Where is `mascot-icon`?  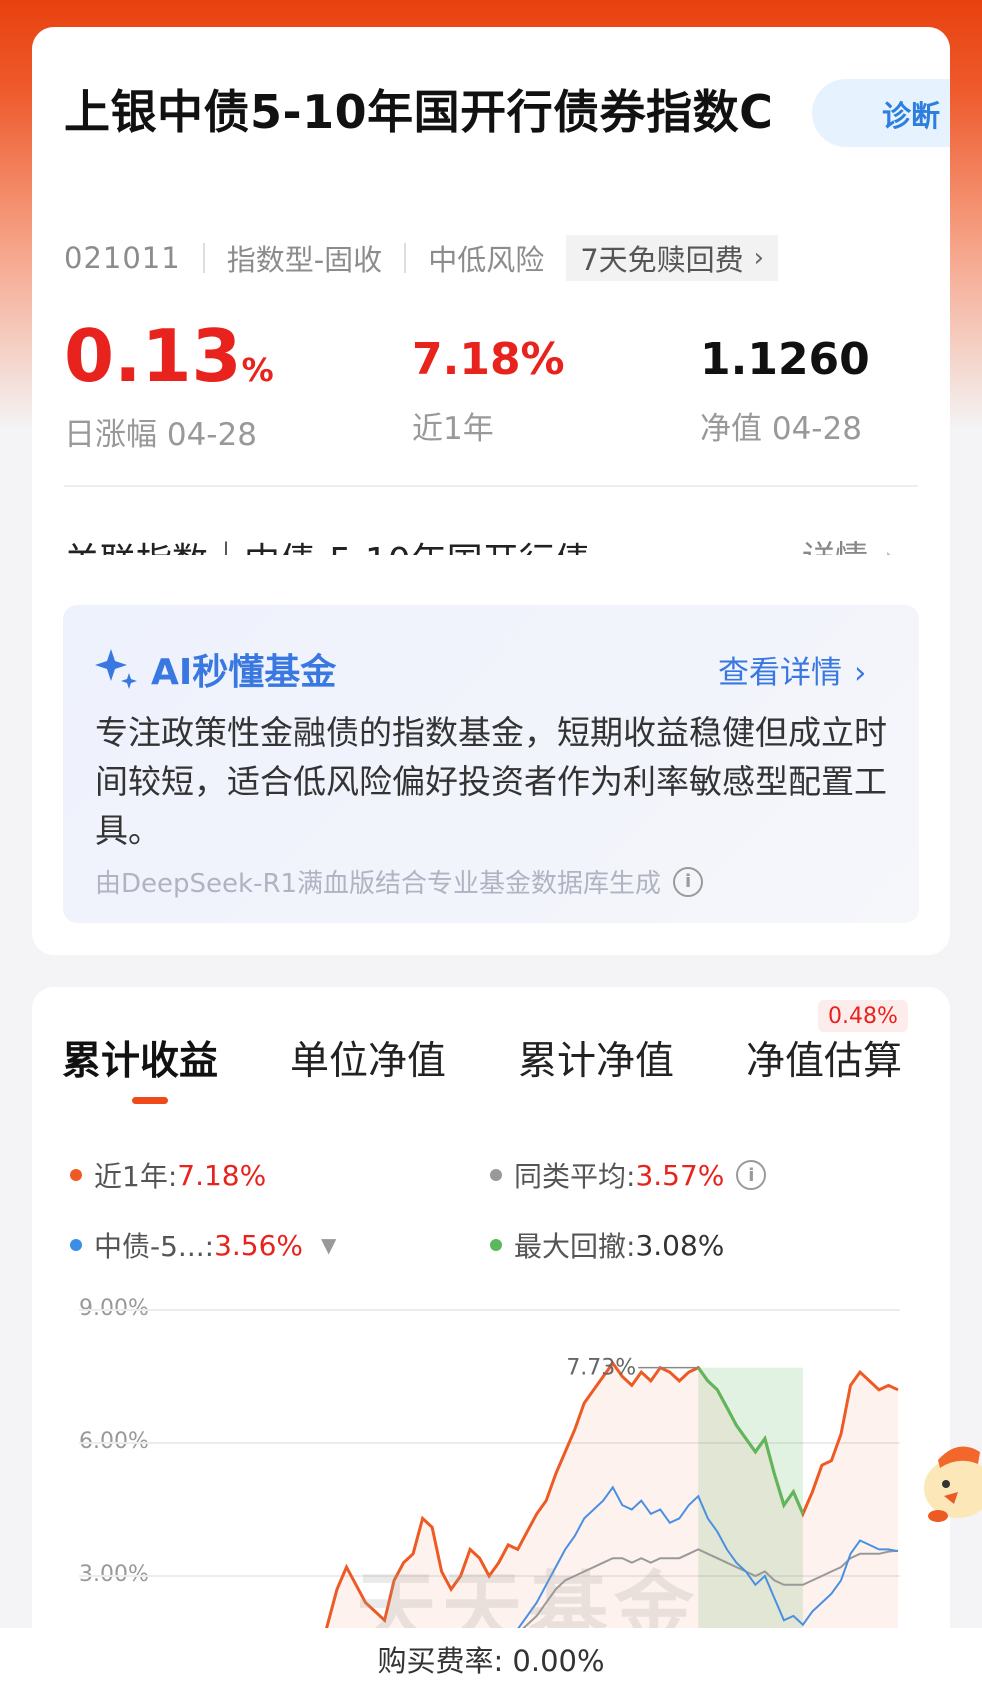
mascot-icon is located at coordinates (950, 1480).